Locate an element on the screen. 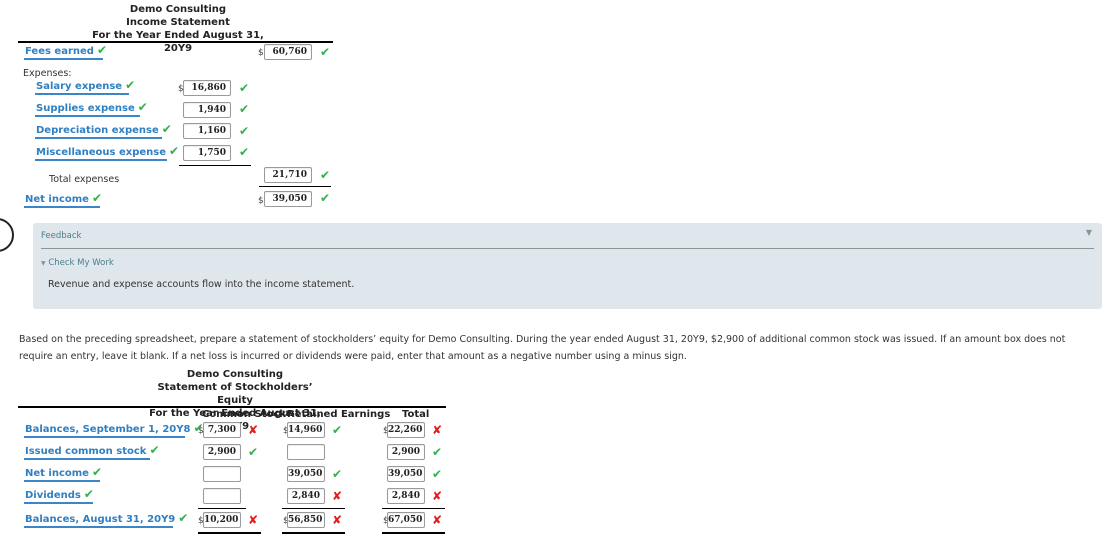 The height and width of the screenshot is (539, 1105). total-input: 67,050 is located at coordinates (406, 520).